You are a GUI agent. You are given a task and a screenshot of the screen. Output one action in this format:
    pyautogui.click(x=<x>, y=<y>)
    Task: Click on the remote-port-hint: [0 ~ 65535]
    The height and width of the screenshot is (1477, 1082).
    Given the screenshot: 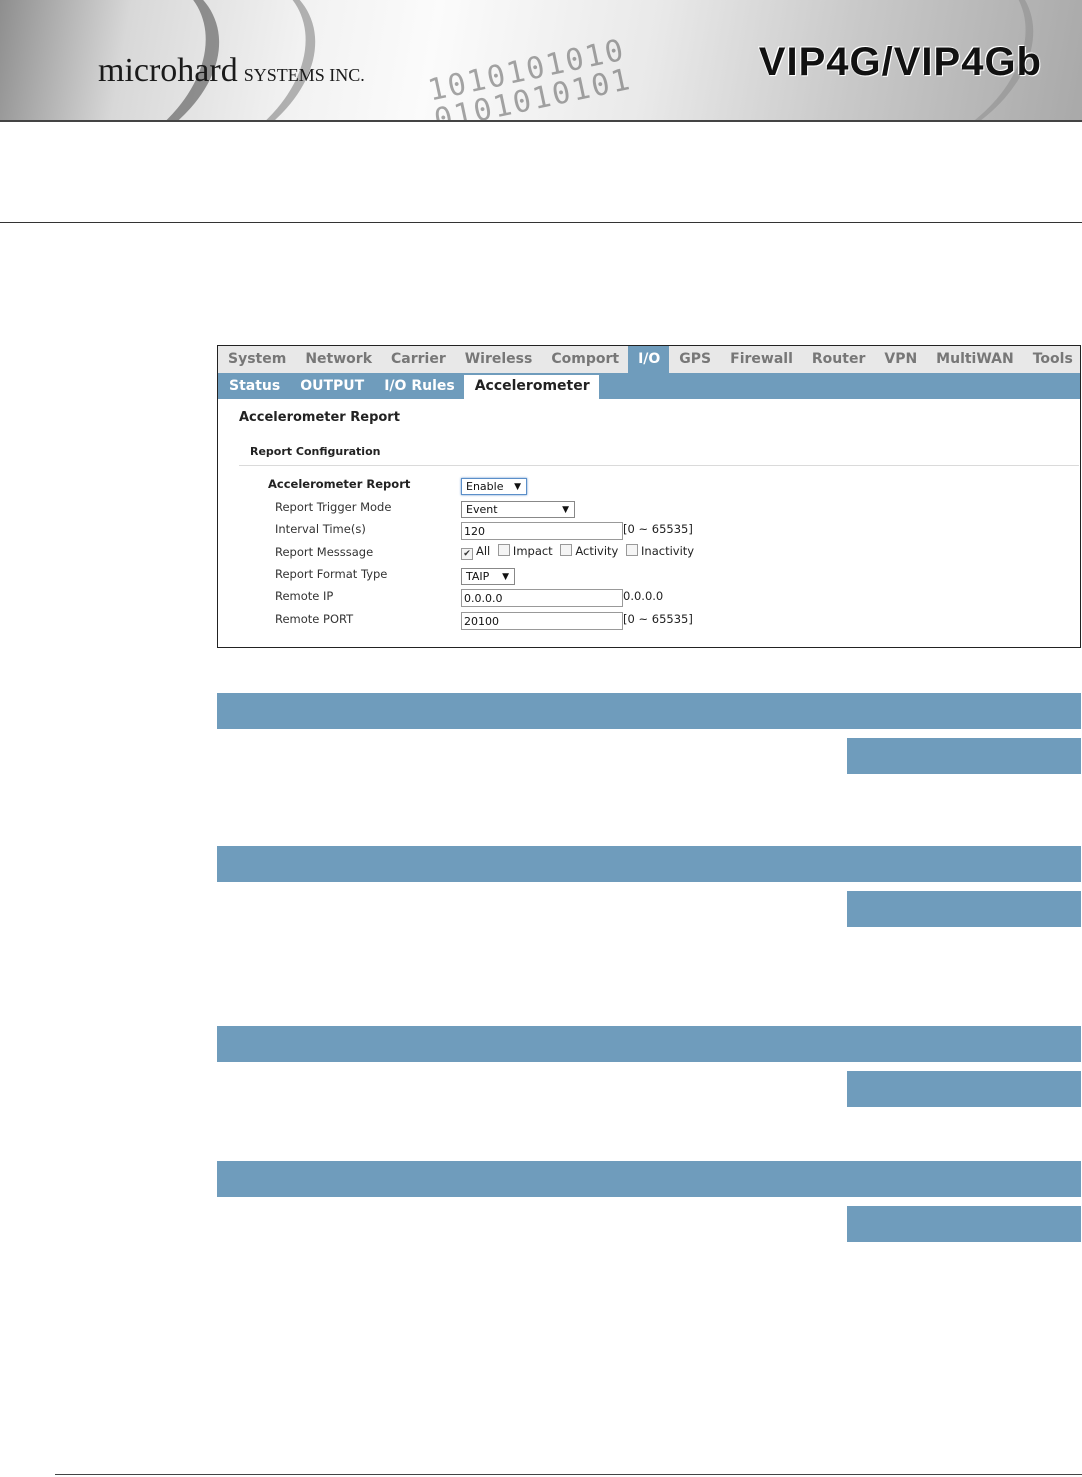 What is the action you would take?
    pyautogui.click(x=658, y=619)
    